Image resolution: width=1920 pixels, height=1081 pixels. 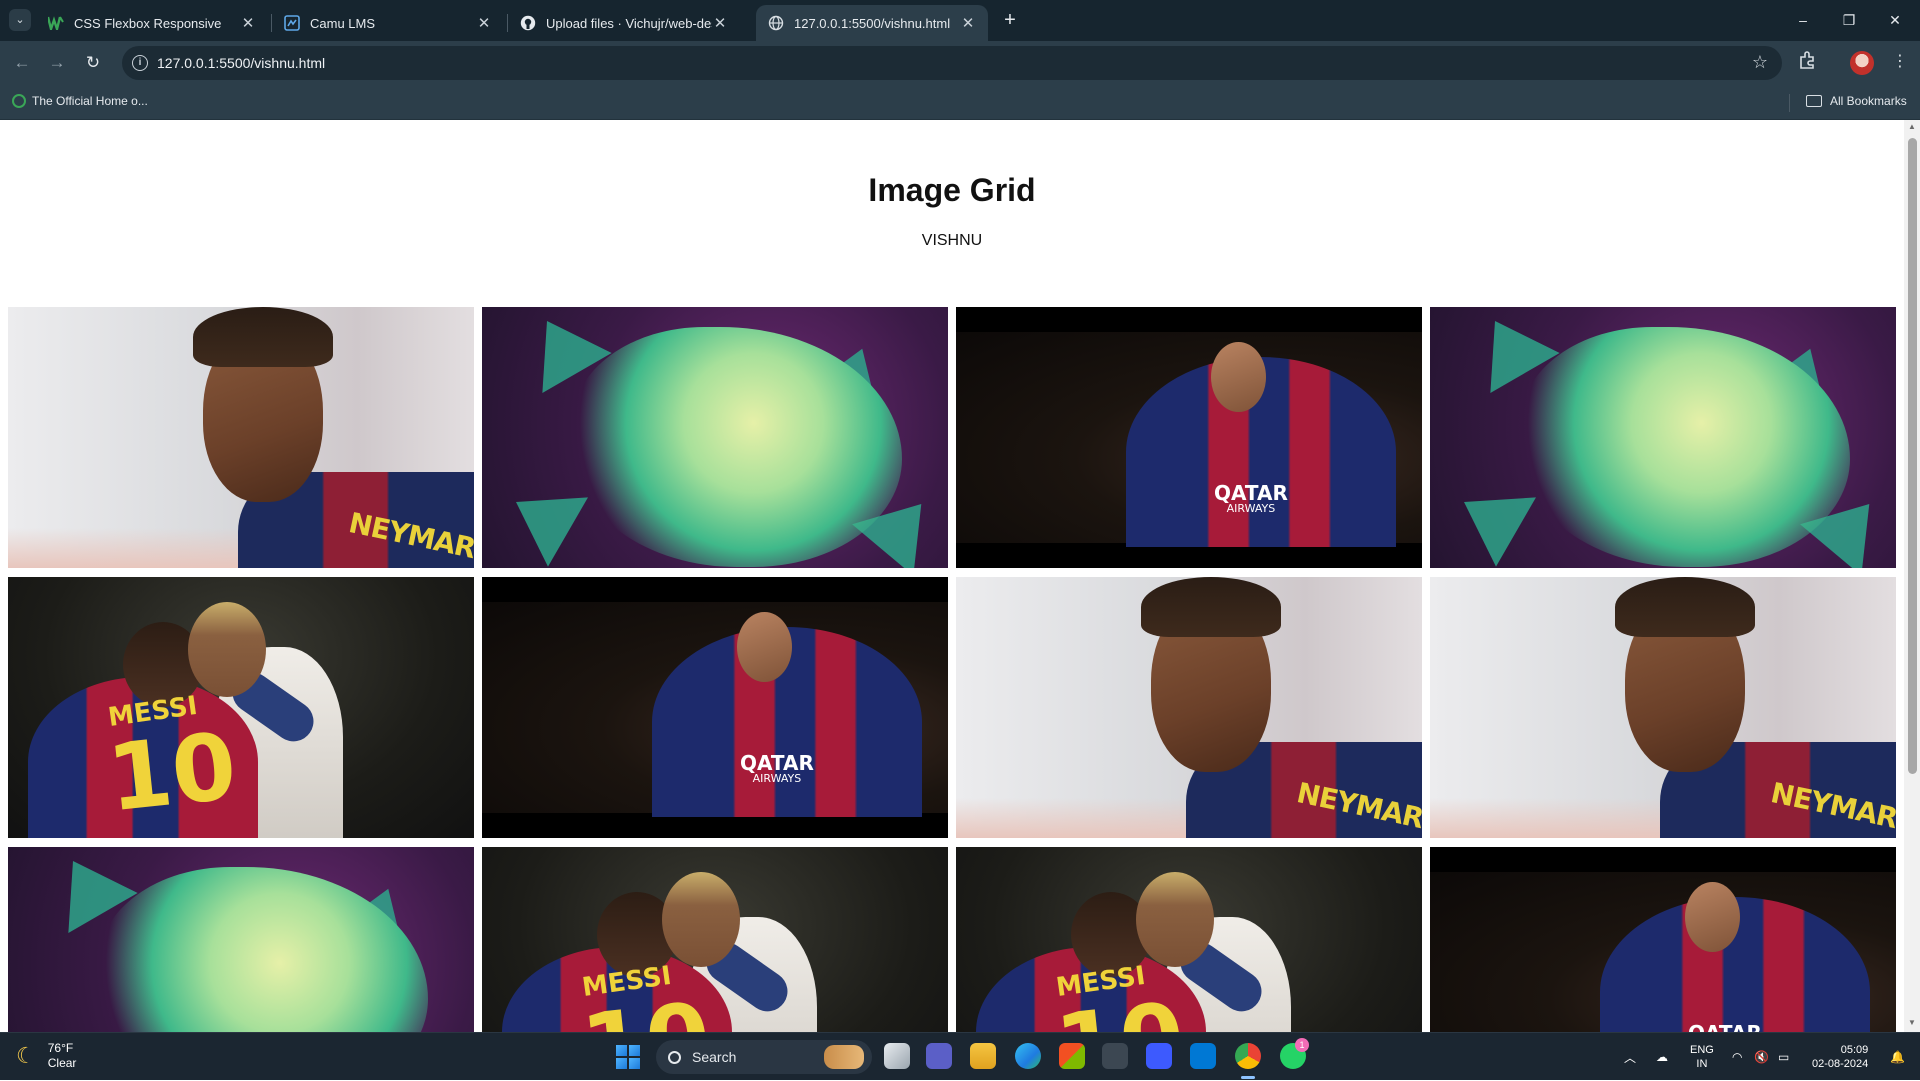 What do you see at coordinates (1912, 456) in the screenshot?
I see `scrollbar-thumb` at bounding box center [1912, 456].